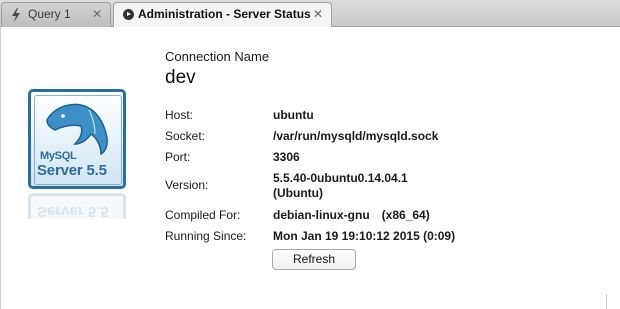 This screenshot has width=620, height=309. I want to click on version-value-line2: (Ubuntu), so click(298, 193).